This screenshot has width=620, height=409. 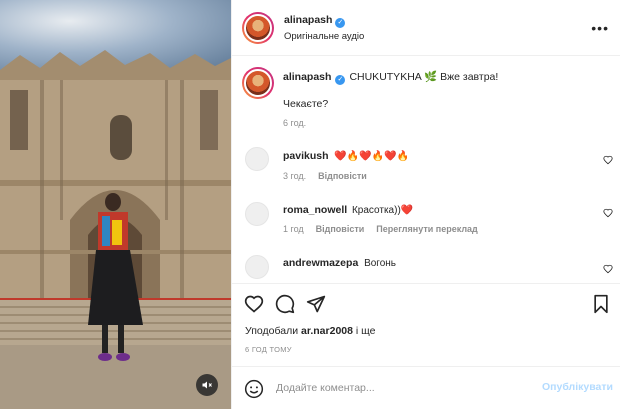 What do you see at coordinates (401, 388) in the screenshot?
I see `comment-input` at bounding box center [401, 388].